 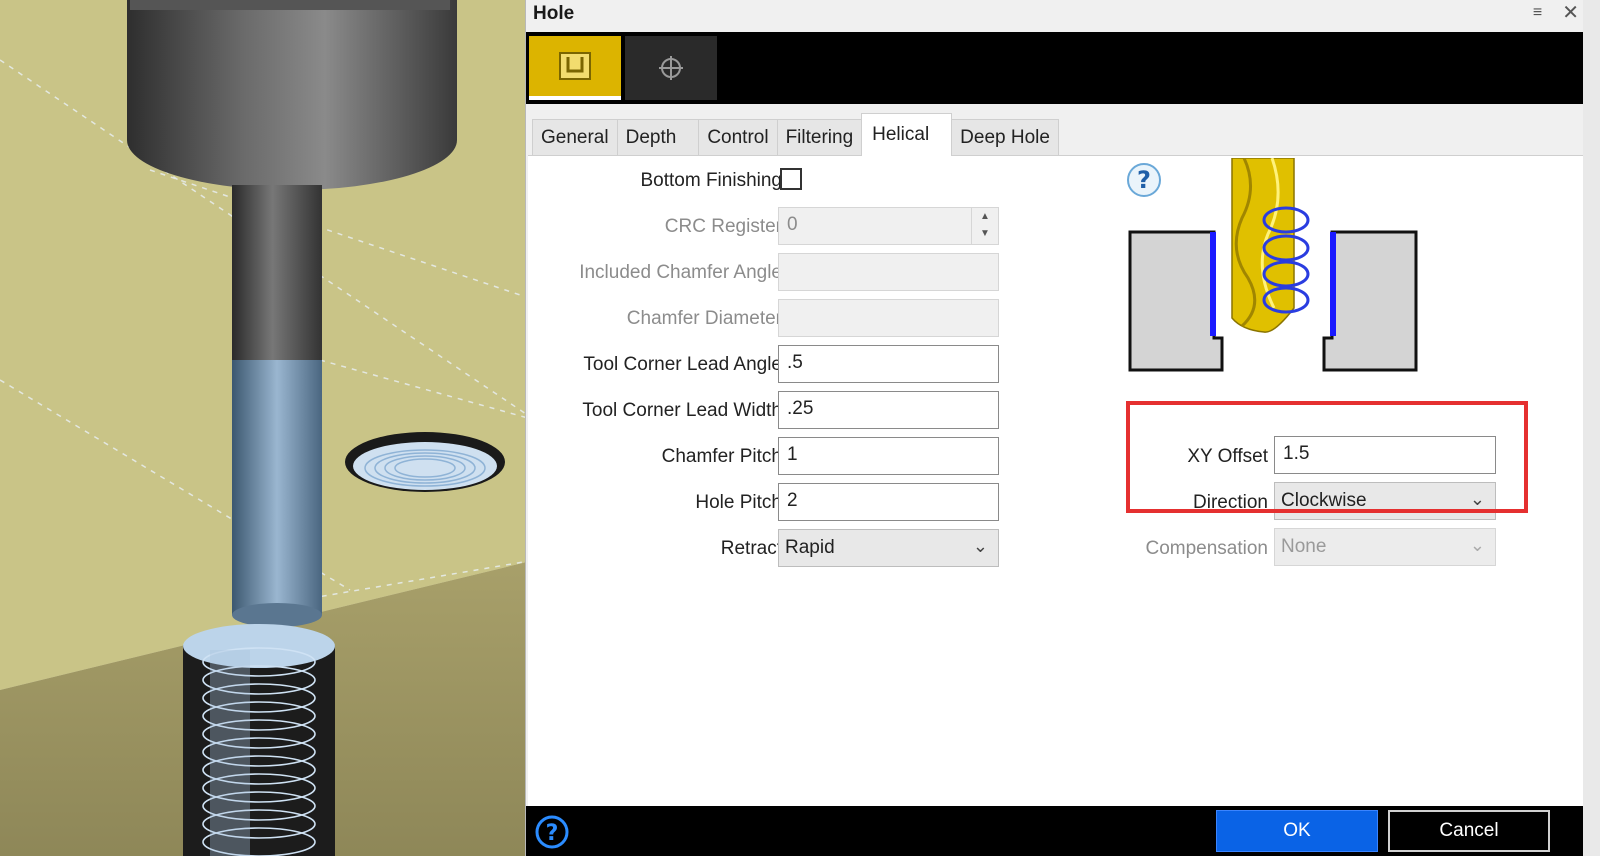 I want to click on help-icon: ?, so click(x=552, y=832).